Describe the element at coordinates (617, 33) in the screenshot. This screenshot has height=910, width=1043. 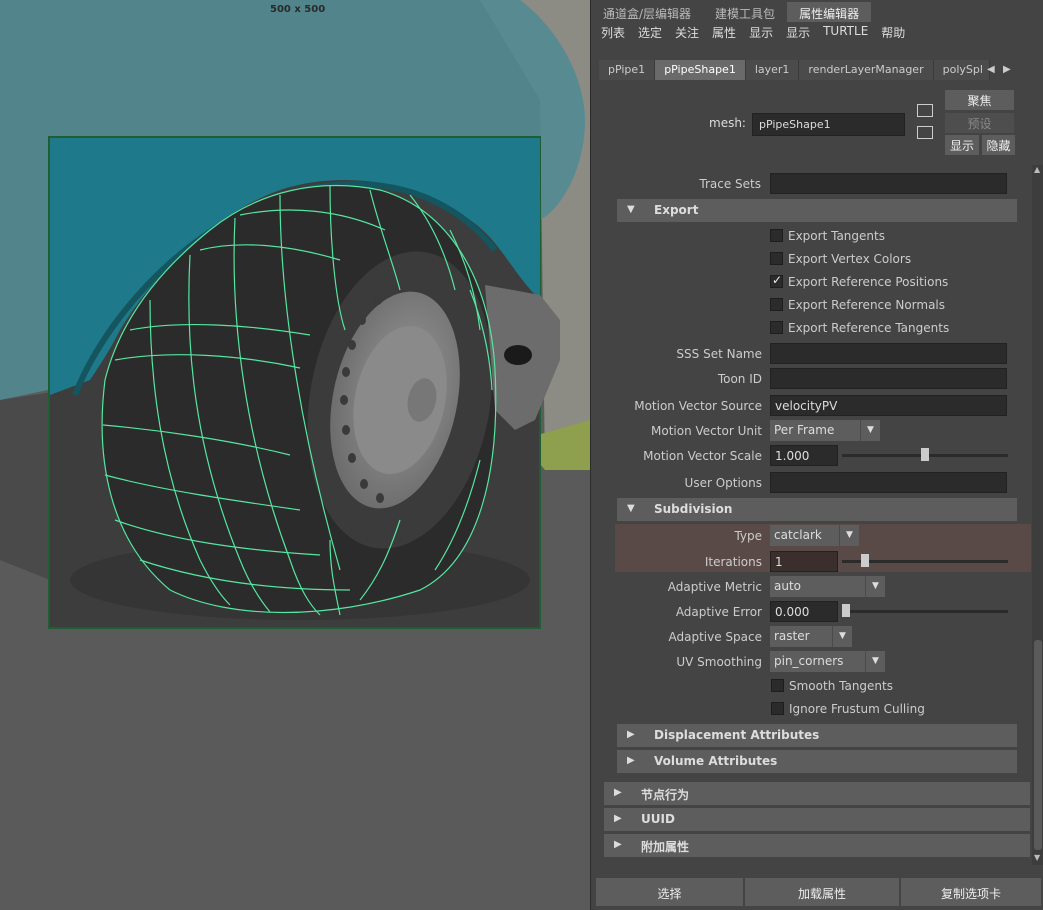
I see `menu-list: 列表` at that location.